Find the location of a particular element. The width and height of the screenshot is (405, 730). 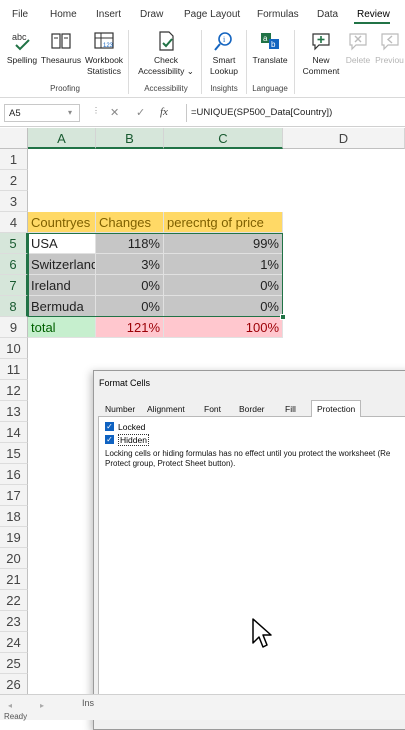

header-cell-percentage: perecntg of price is located at coordinates (223, 222).